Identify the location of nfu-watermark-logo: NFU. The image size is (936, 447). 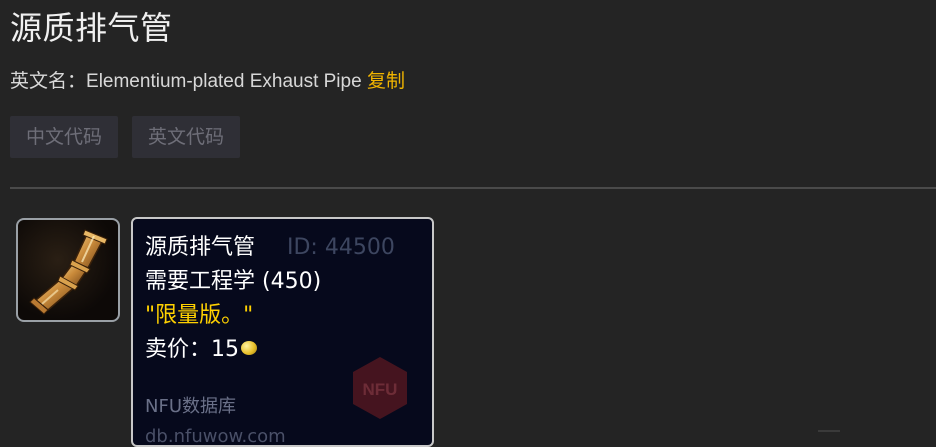
(380, 388).